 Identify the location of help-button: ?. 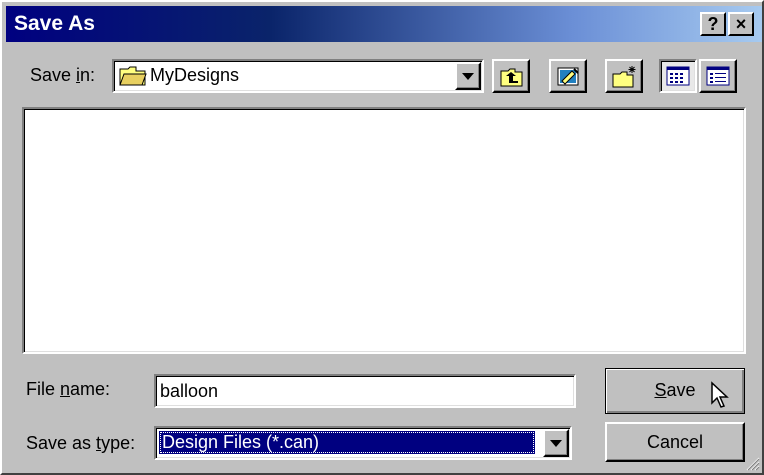
(713, 24).